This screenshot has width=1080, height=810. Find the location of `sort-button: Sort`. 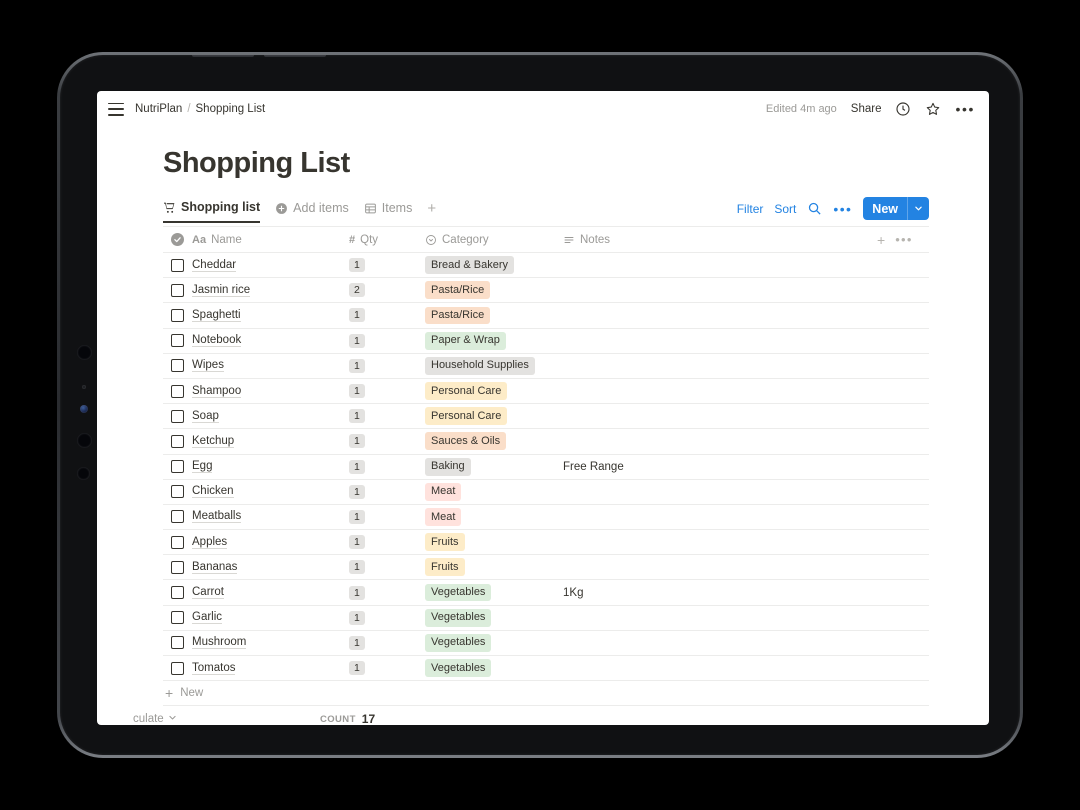

sort-button: Sort is located at coordinates (785, 209).